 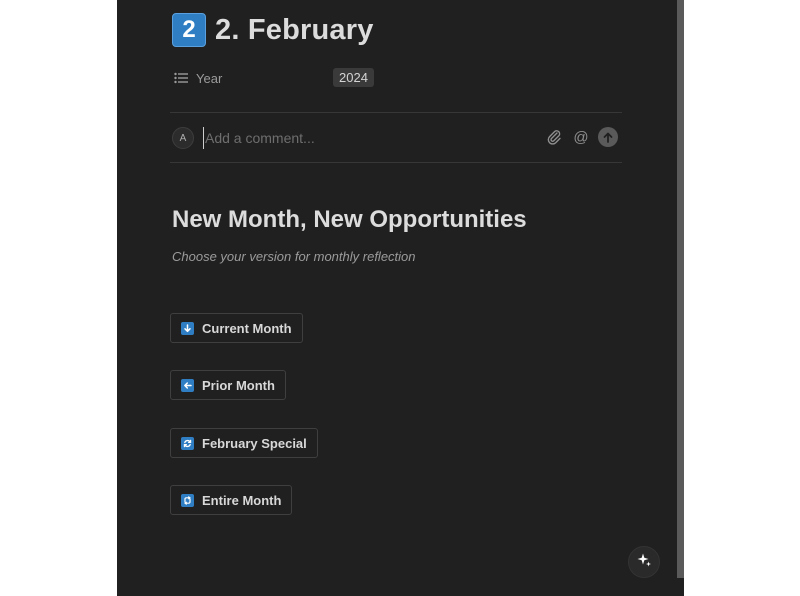 I want to click on ai-sparkle-button, so click(x=644, y=562).